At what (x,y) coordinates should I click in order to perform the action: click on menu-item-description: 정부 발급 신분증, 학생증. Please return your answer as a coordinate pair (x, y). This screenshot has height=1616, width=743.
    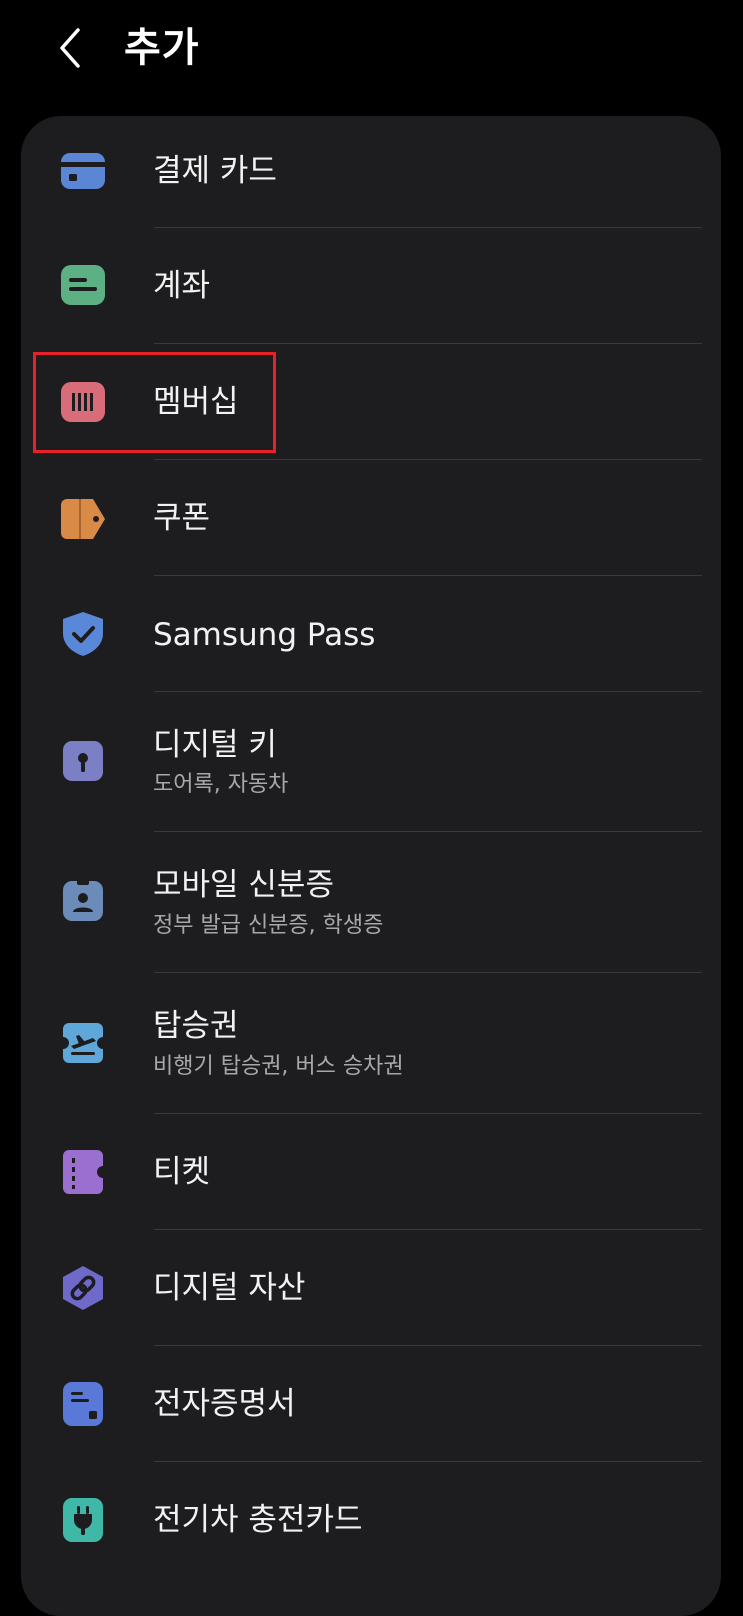
    Looking at the image, I should click on (268, 925).